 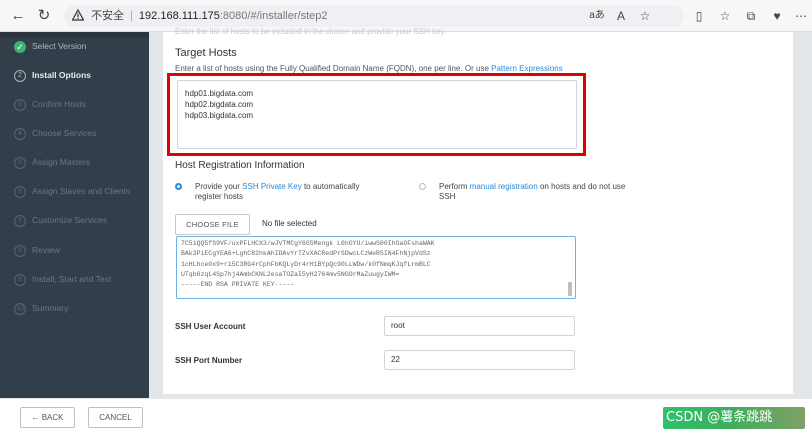 What do you see at coordinates (751, 16) in the screenshot?
I see `collections-icon: ⧉` at bounding box center [751, 16].